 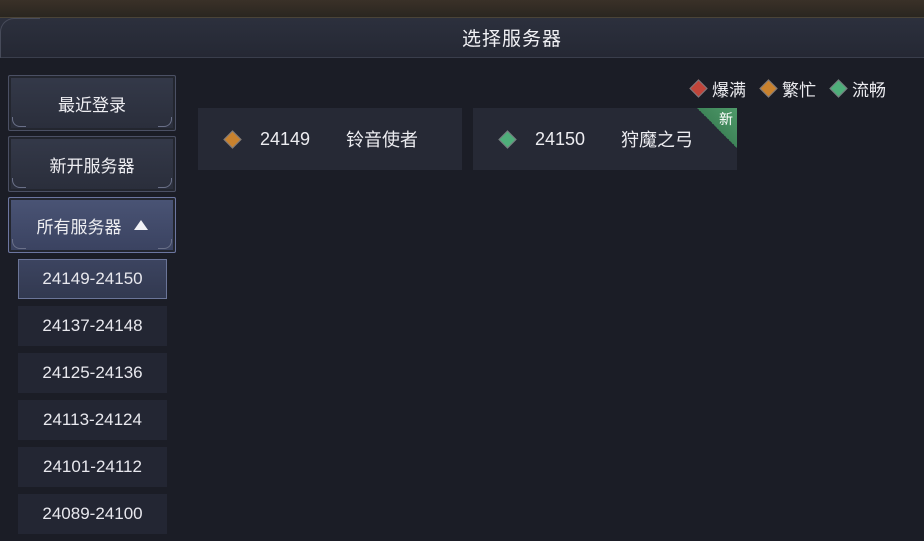 What do you see at coordinates (79, 227) in the screenshot?
I see `all-servers-label: 所有服务器` at bounding box center [79, 227].